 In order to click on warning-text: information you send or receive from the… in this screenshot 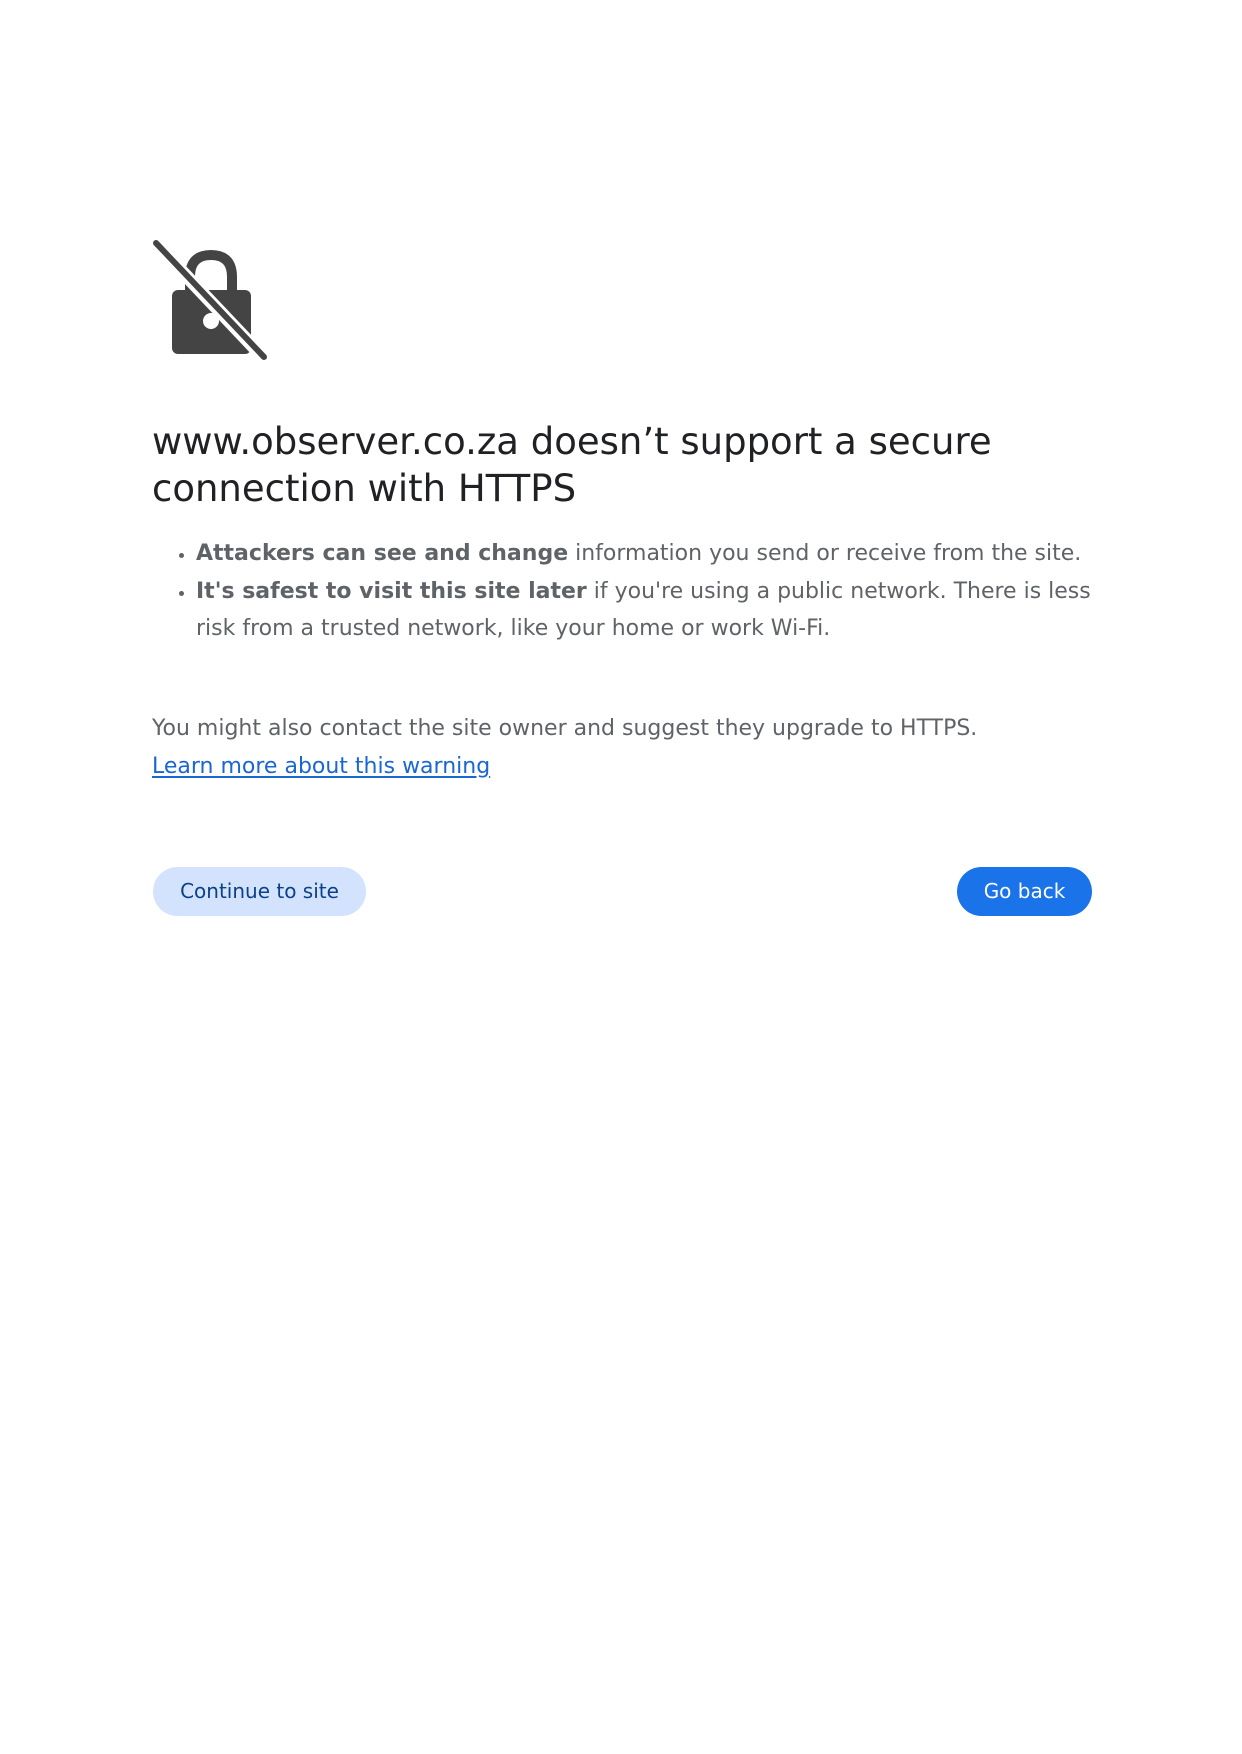, I will do `click(825, 553)`.